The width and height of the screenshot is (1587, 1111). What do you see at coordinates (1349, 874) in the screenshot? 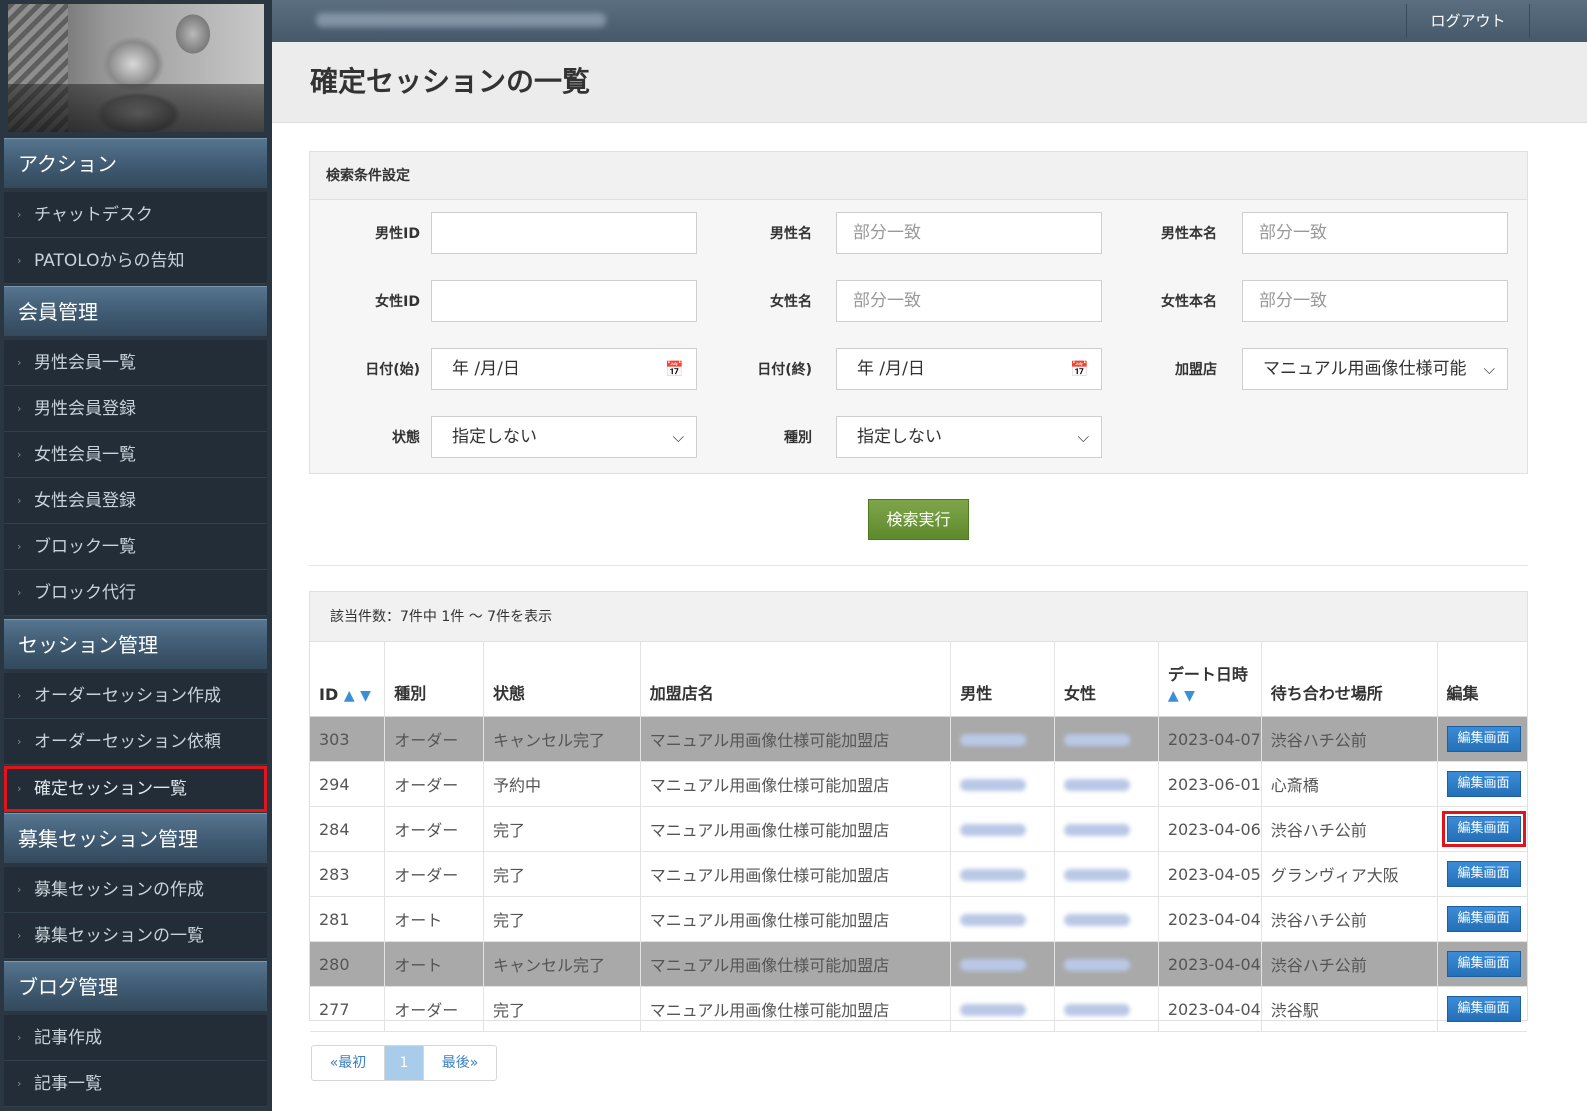
I see `cell-place: グランヴィア大阪` at bounding box center [1349, 874].